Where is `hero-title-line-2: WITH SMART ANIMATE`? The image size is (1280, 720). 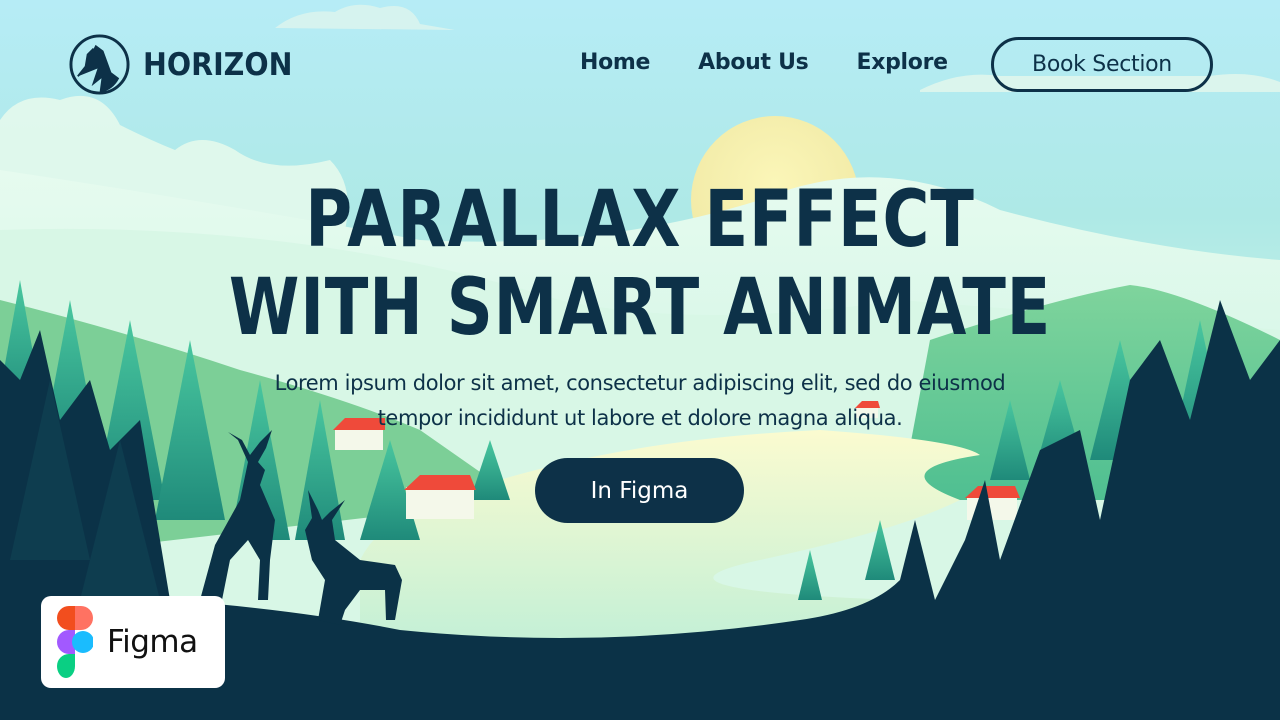 hero-title-line-2: WITH SMART ANIMATE is located at coordinates (640, 308).